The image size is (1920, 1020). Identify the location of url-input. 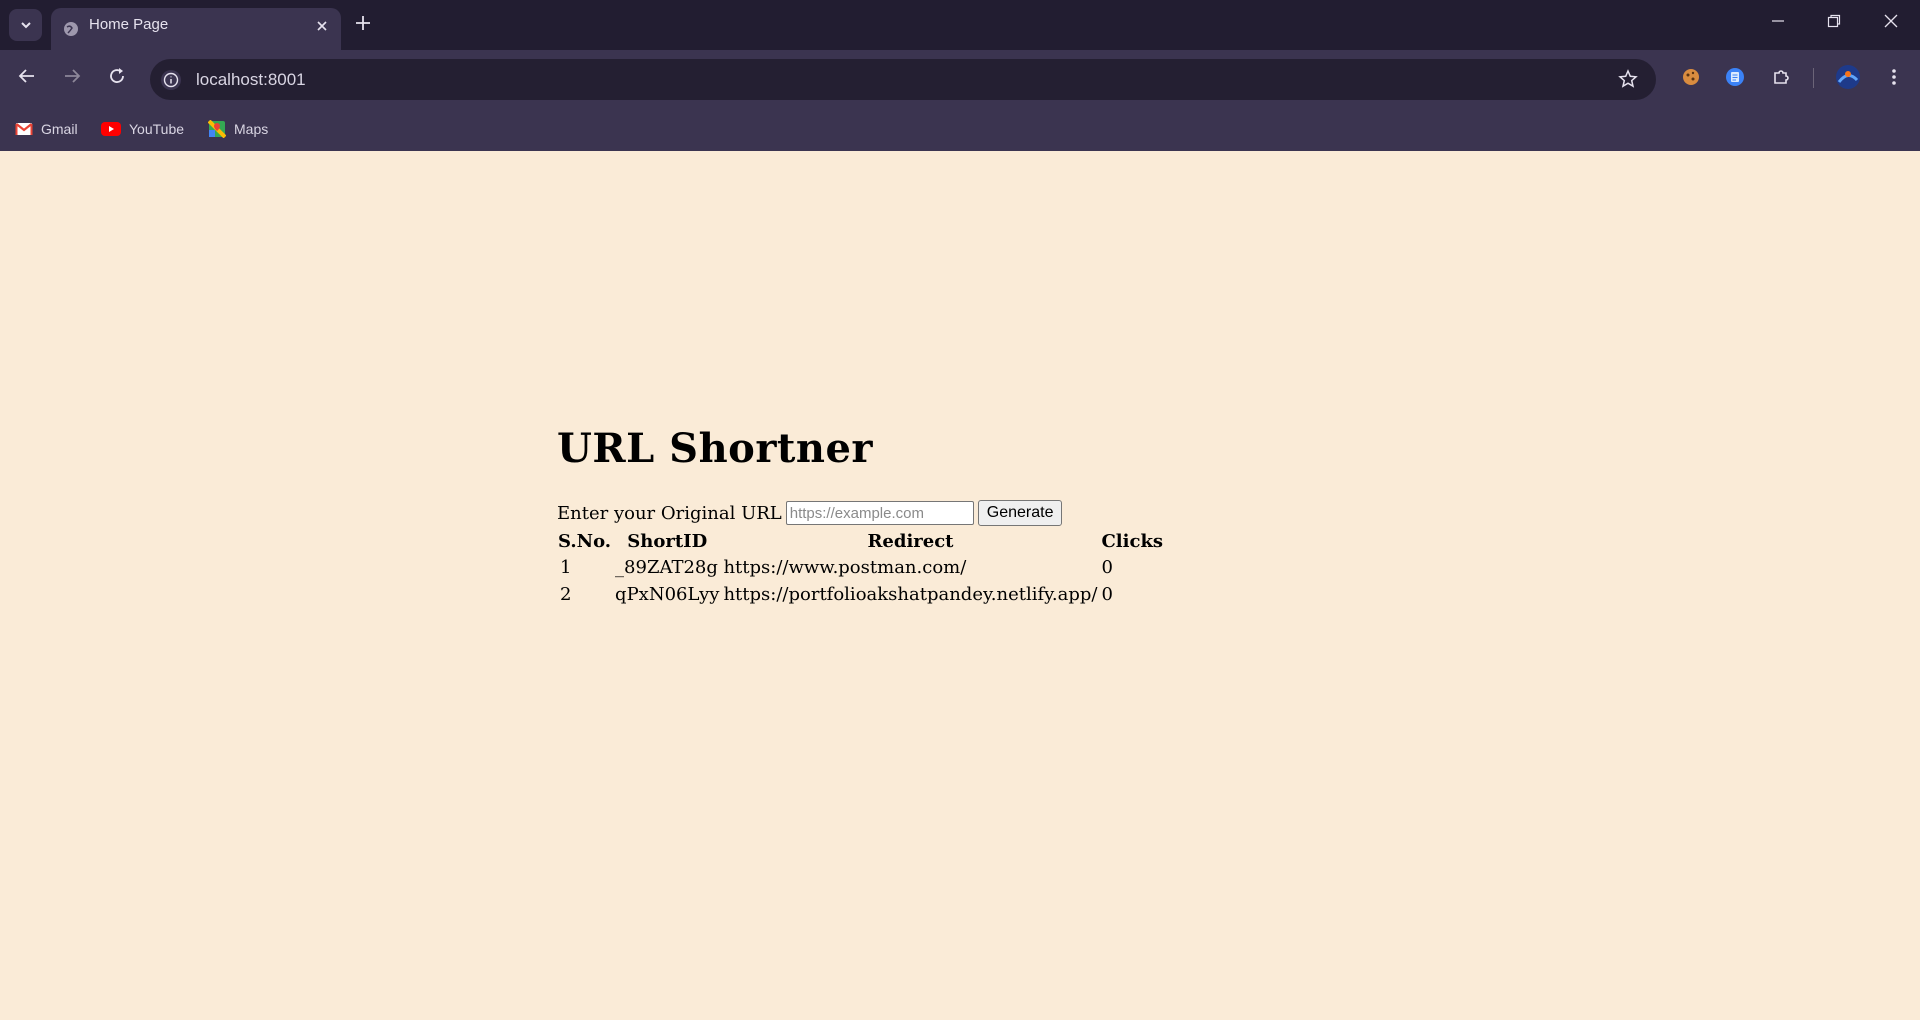
(879, 513).